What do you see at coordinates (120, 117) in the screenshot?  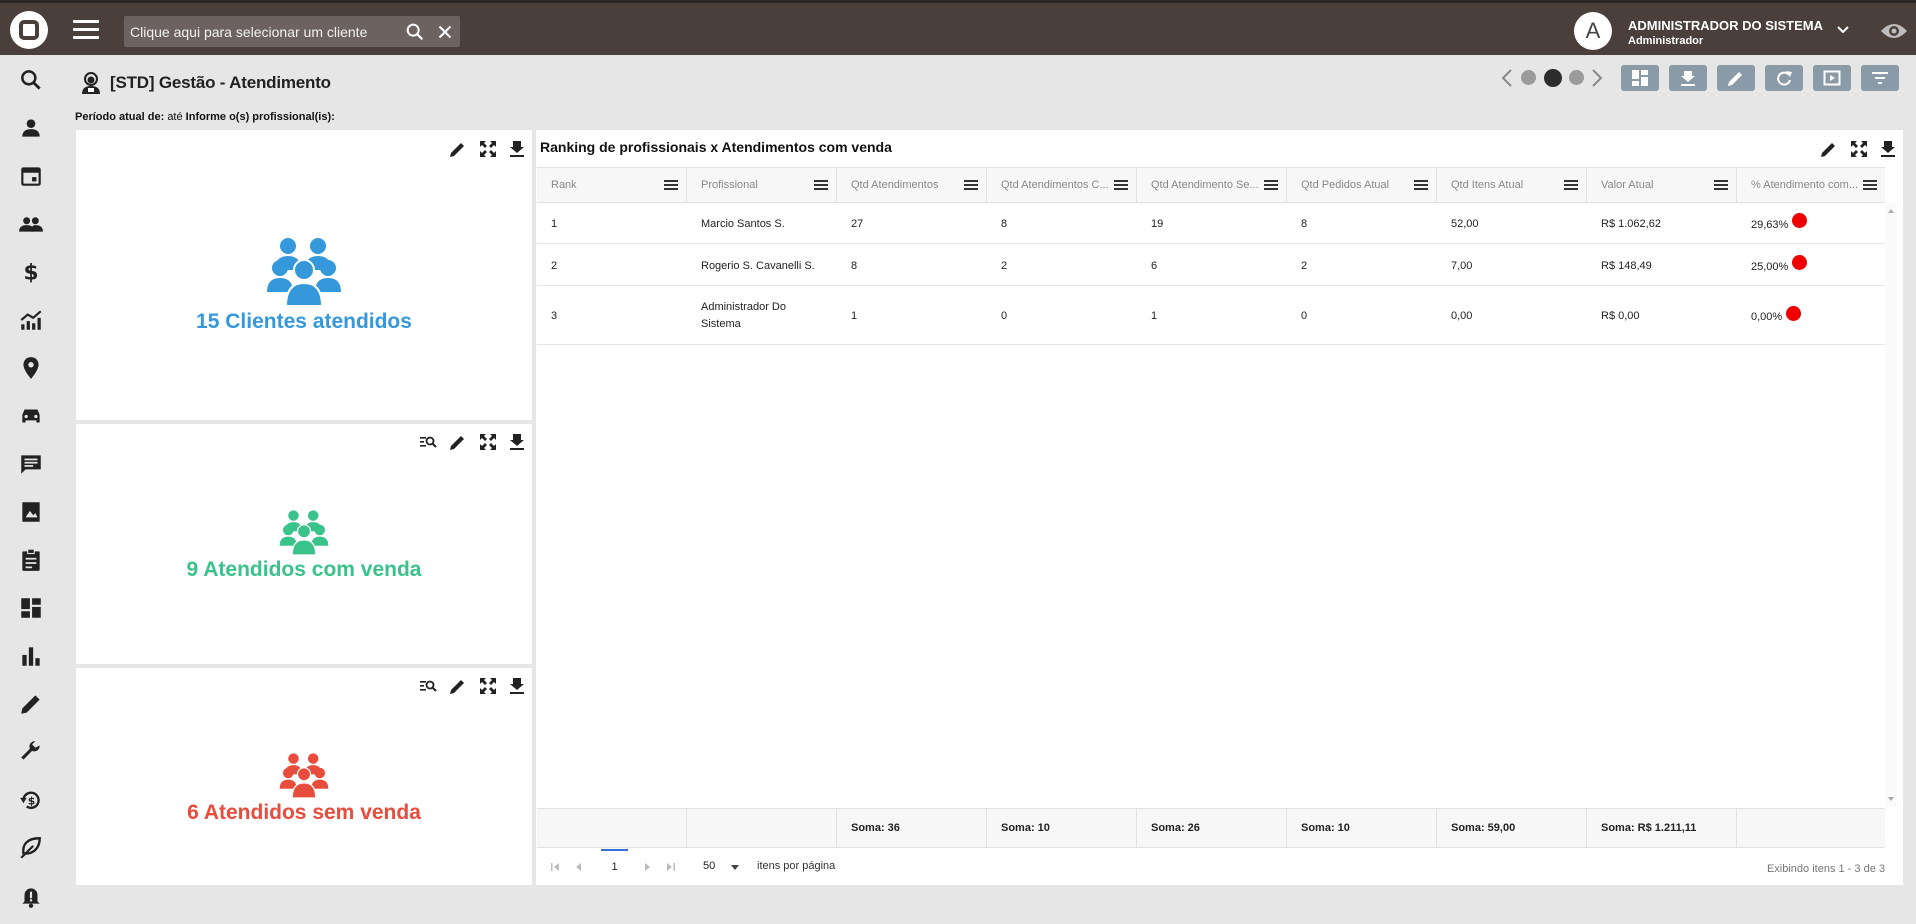 I see `period-label: Período atual de:` at bounding box center [120, 117].